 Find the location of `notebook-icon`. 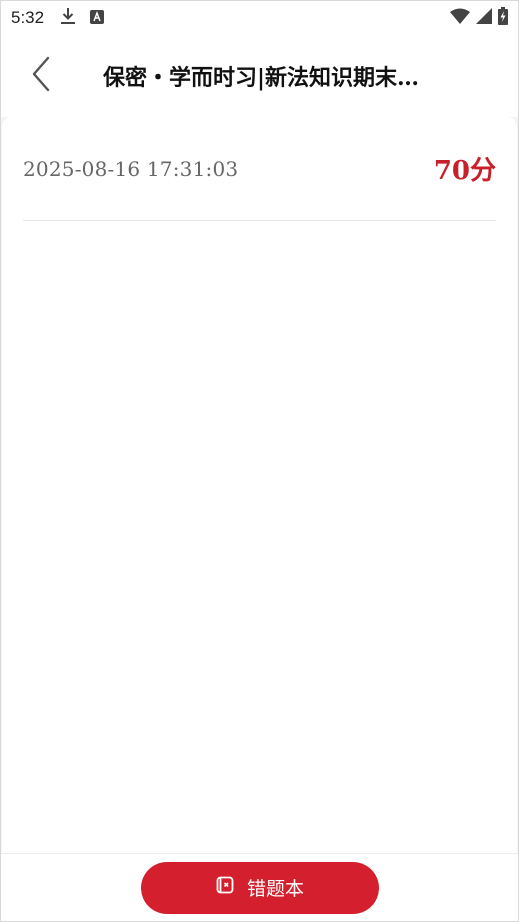

notebook-icon is located at coordinates (225, 887).